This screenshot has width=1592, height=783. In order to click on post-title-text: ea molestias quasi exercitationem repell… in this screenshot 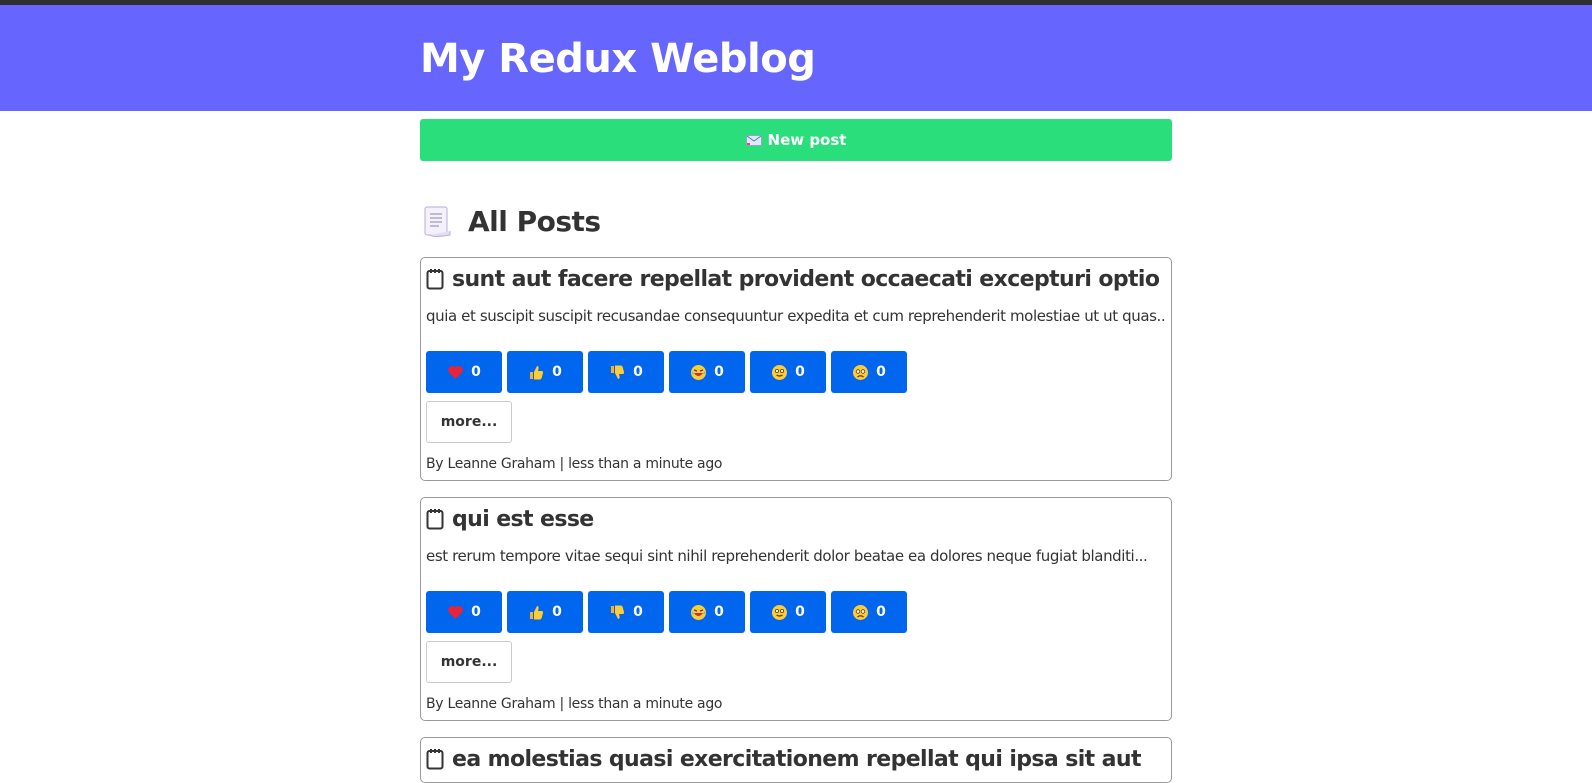, I will do `click(796, 759)`.